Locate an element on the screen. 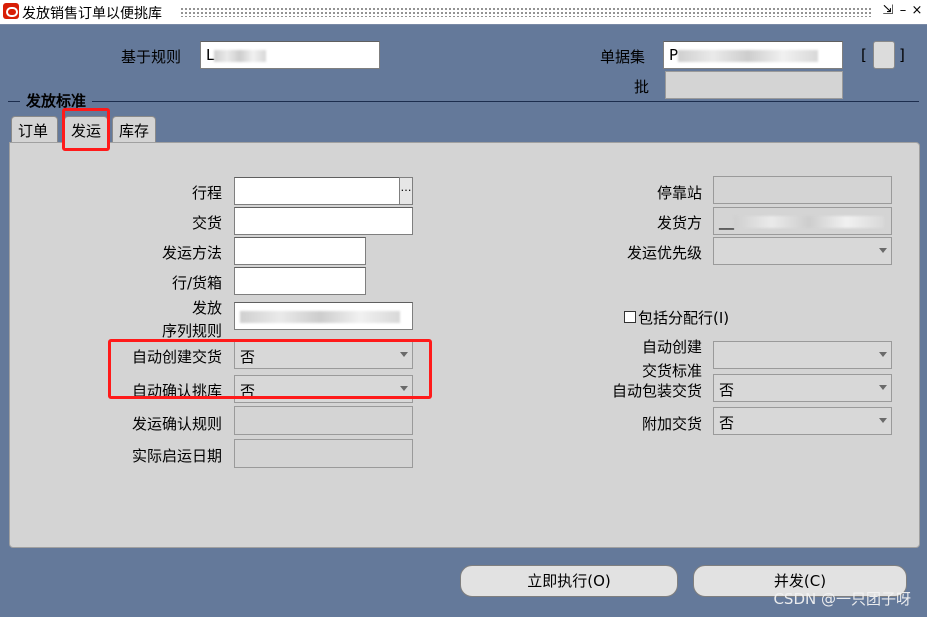 Image resolution: width=927 pixels, height=617 pixels. watermark-text: CSDN @一只团子呀 is located at coordinates (842, 599).